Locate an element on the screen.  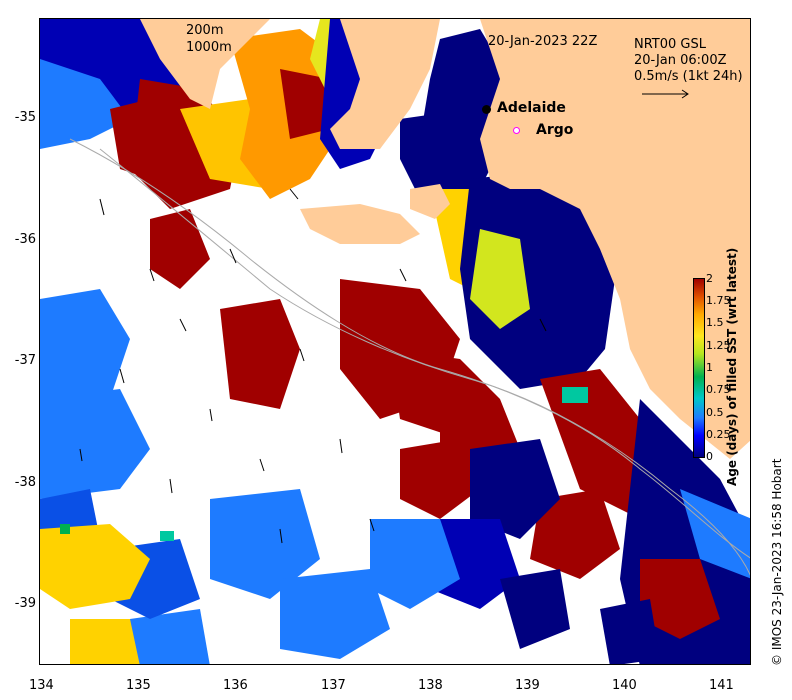
x-tick-label: 135 is located at coordinates (138, 685).